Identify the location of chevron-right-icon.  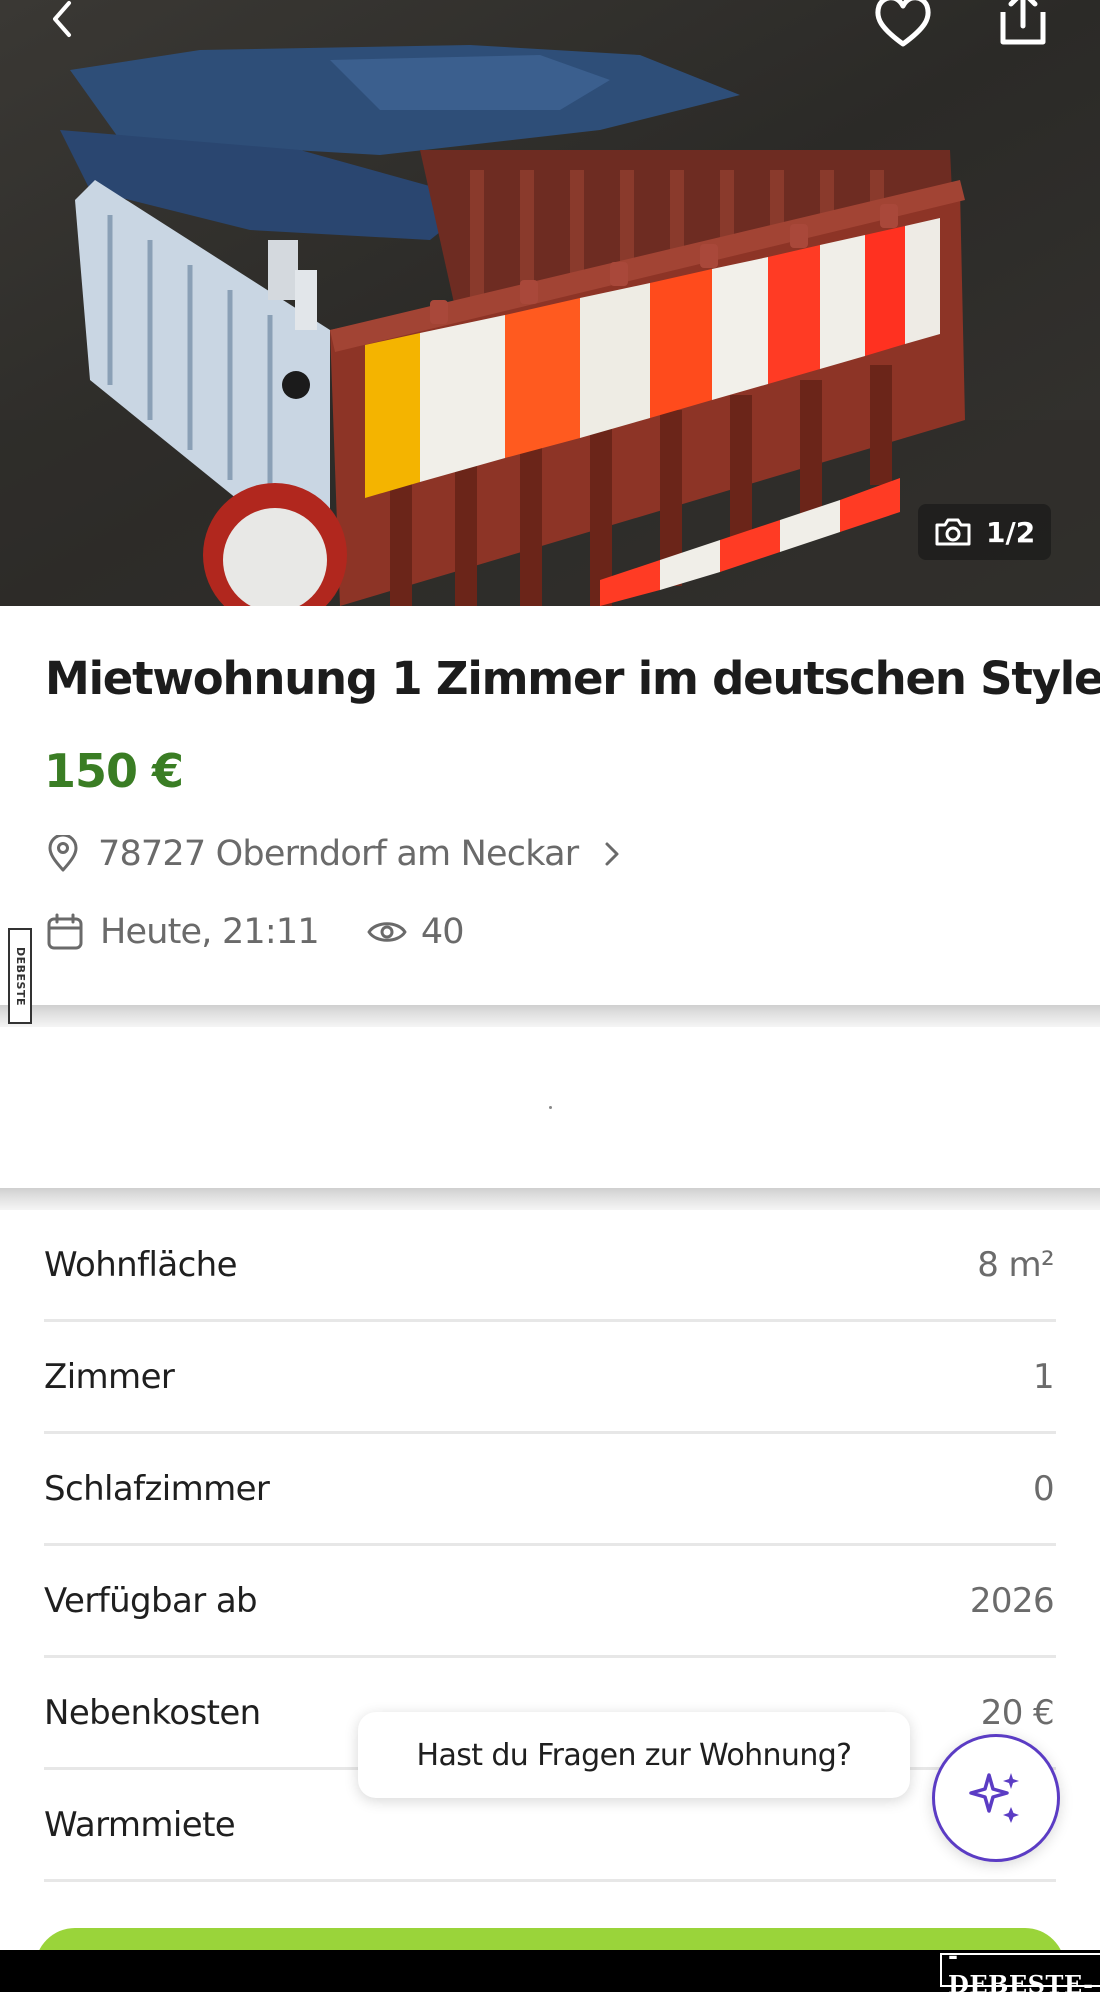
(612, 854).